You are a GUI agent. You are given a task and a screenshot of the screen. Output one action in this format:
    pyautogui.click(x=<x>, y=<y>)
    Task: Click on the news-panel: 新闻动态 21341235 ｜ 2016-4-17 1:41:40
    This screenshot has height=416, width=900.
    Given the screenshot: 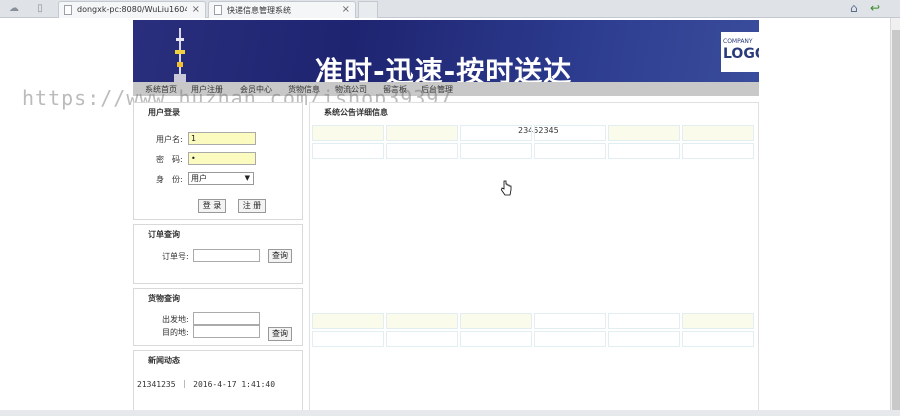 What is the action you would take?
    pyautogui.click(x=218, y=381)
    